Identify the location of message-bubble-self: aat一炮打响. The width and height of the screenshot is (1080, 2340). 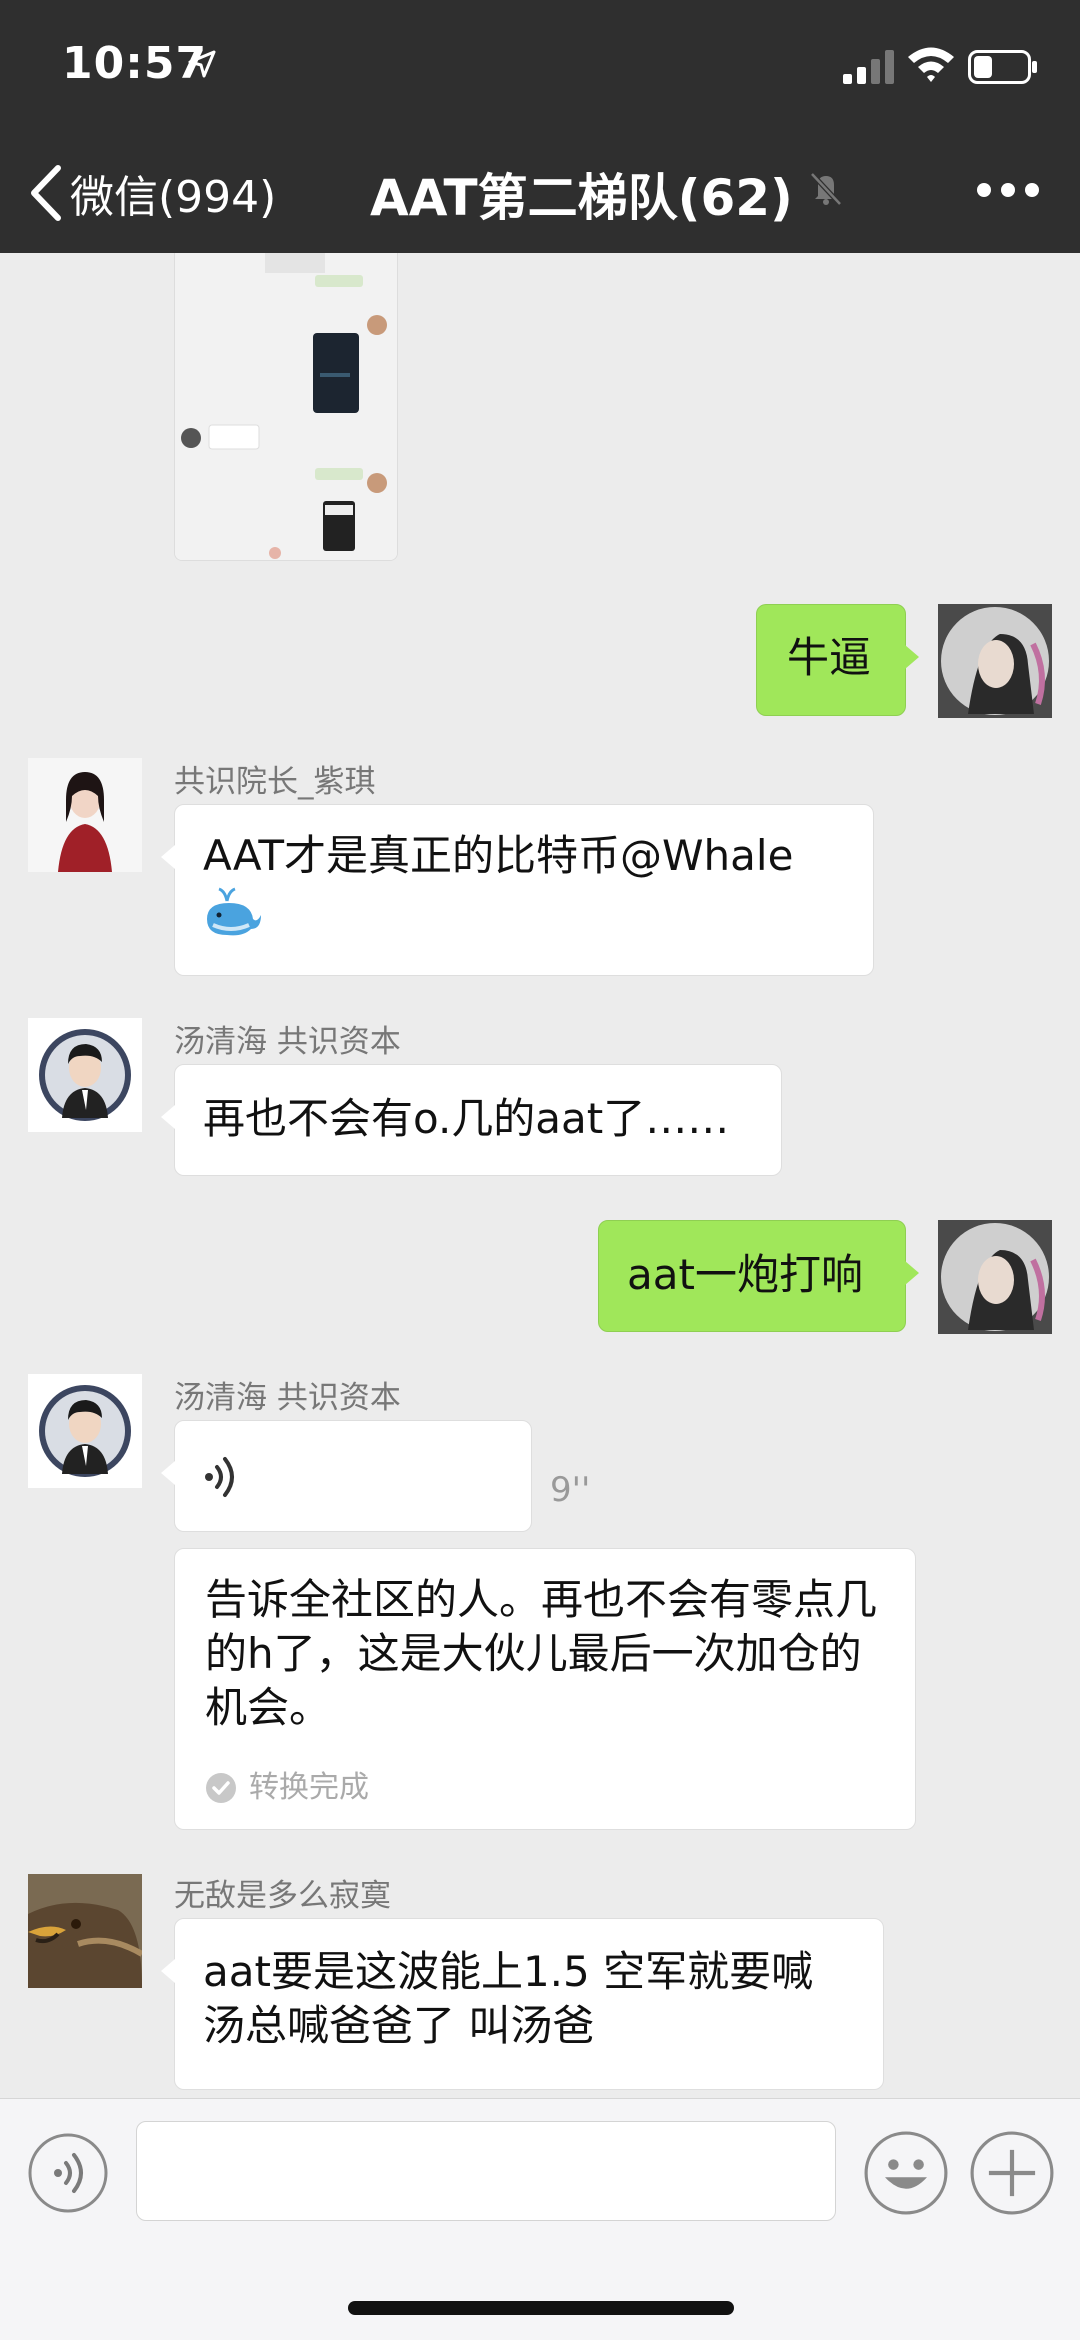
(758, 1276).